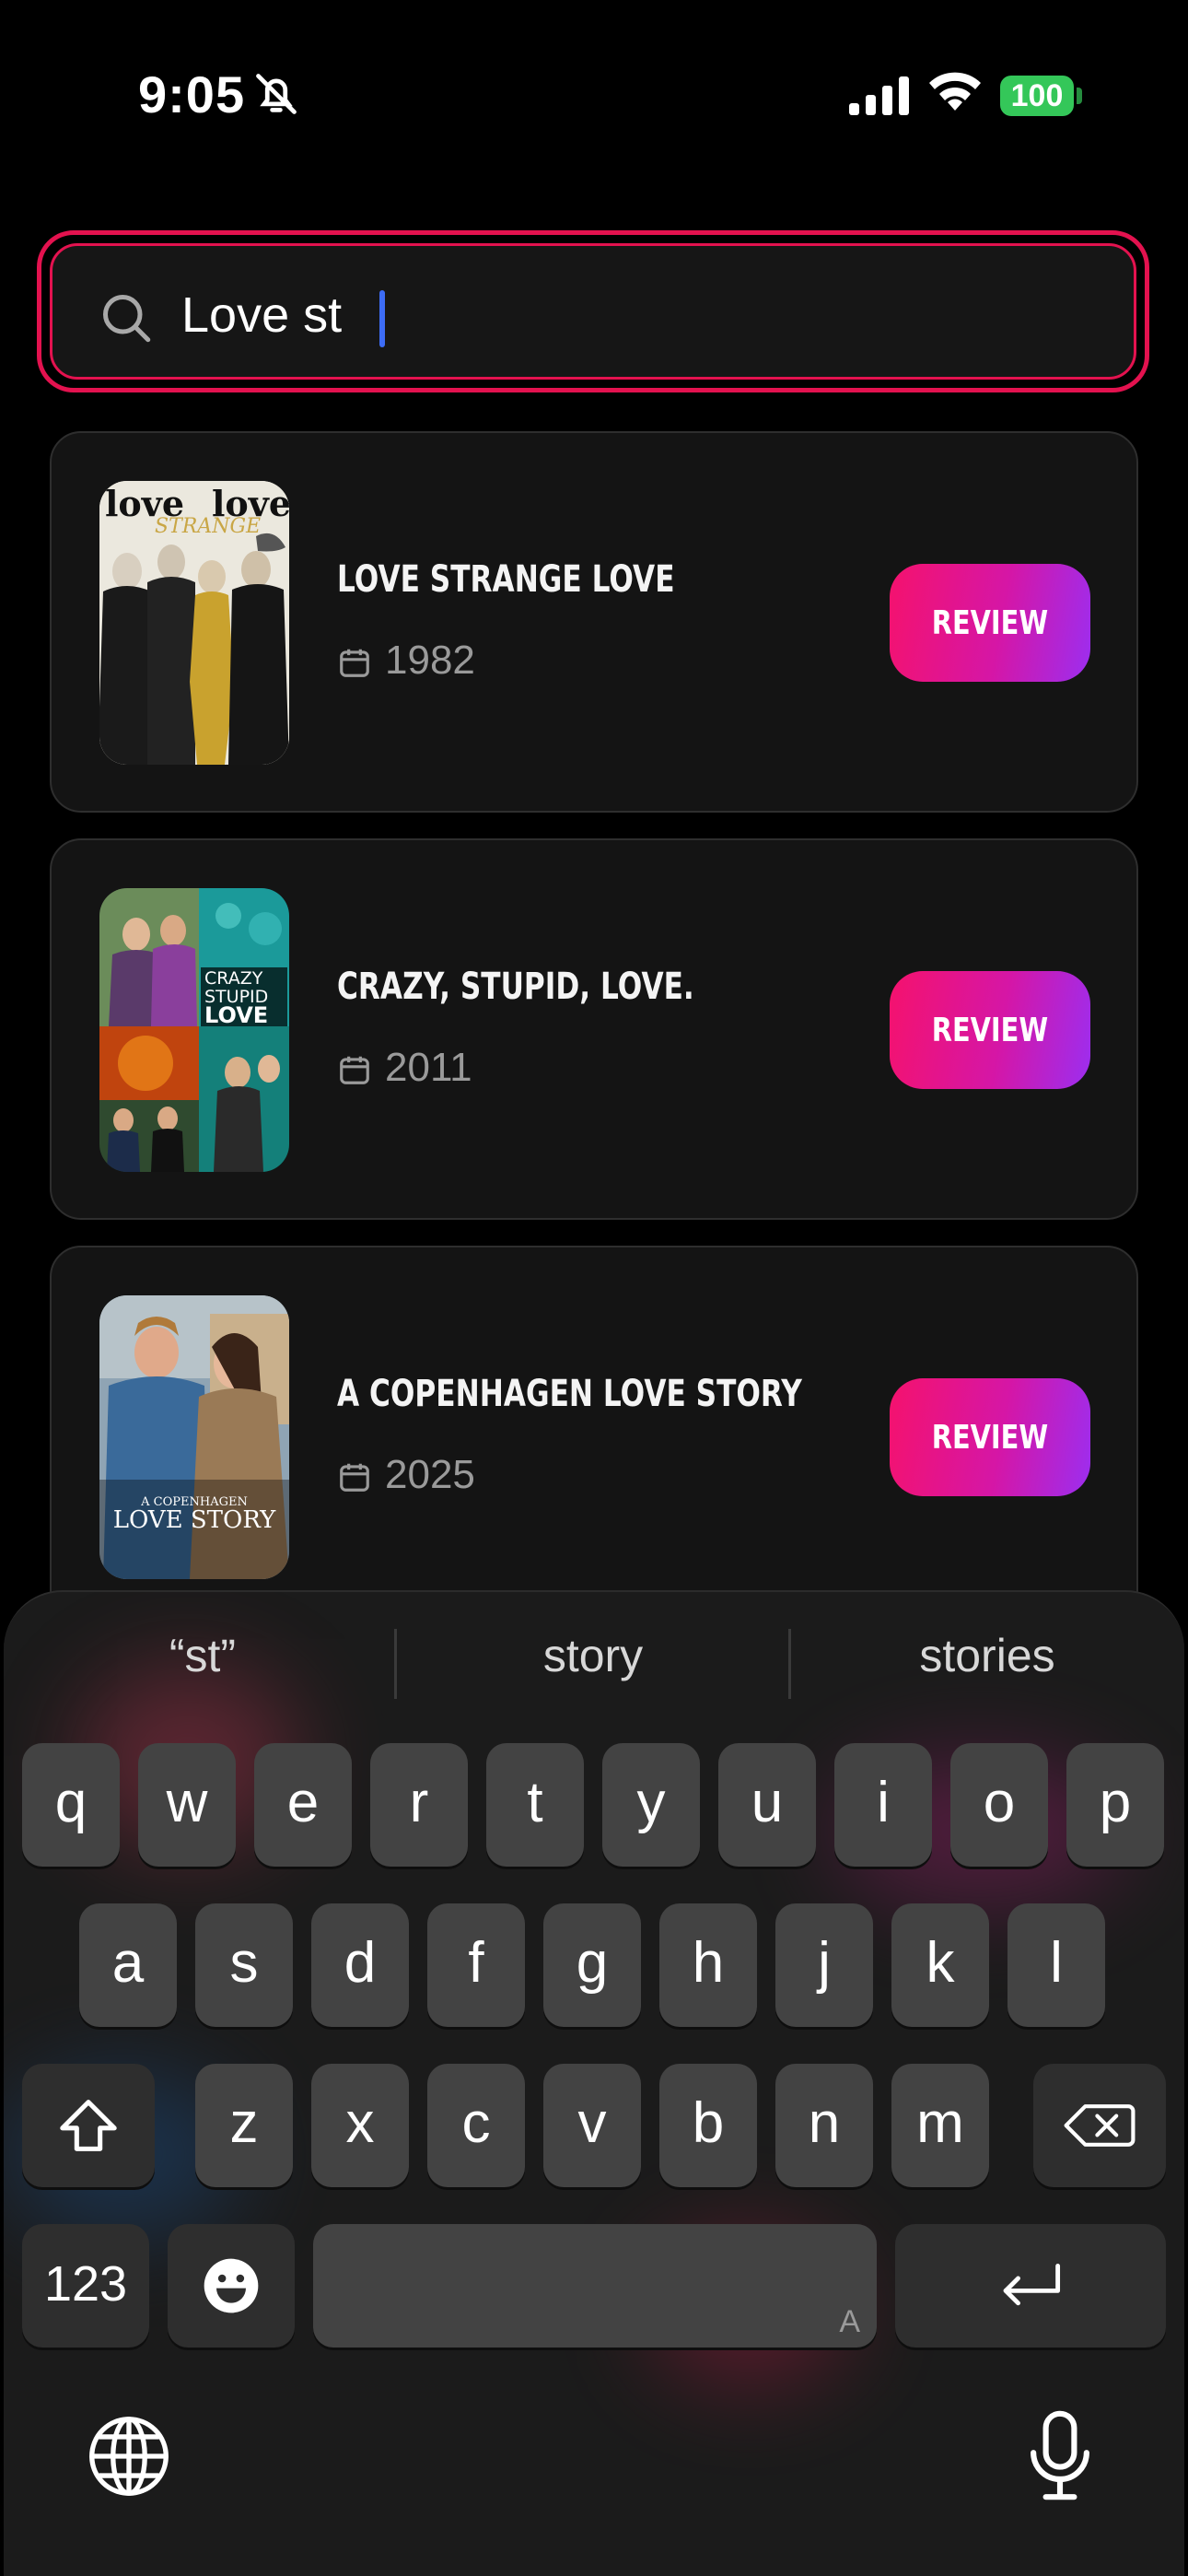  I want to click on shift-key, so click(88, 2125).